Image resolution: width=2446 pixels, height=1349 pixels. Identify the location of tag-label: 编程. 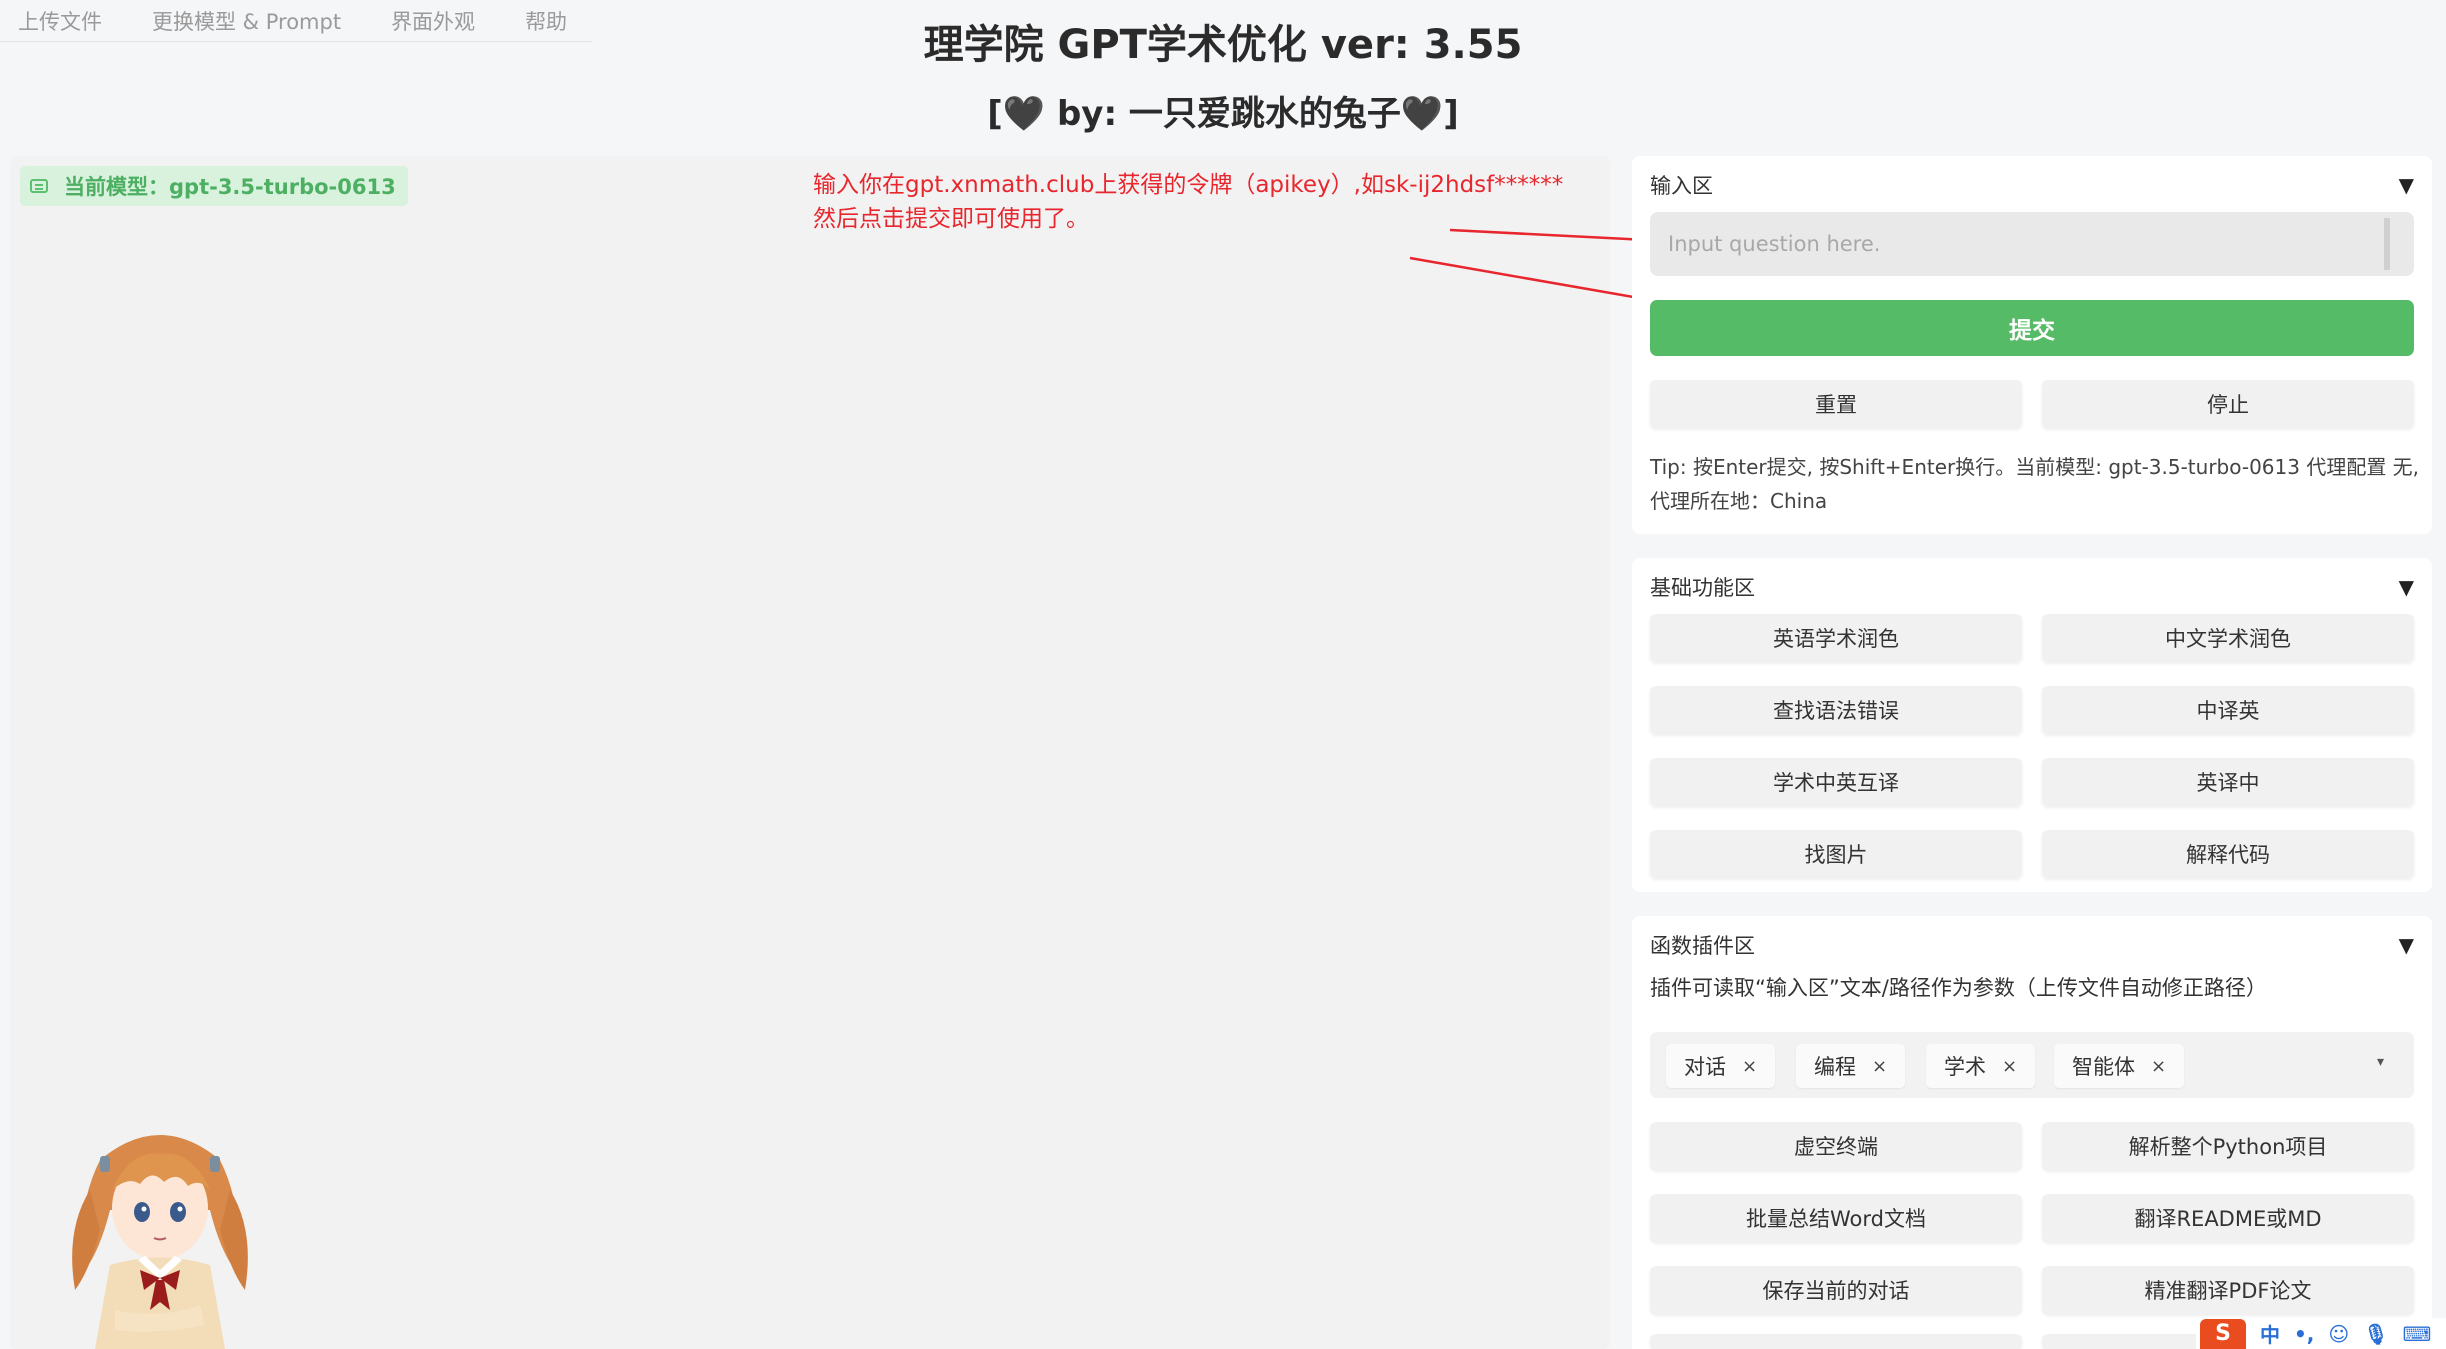
(1835, 1067).